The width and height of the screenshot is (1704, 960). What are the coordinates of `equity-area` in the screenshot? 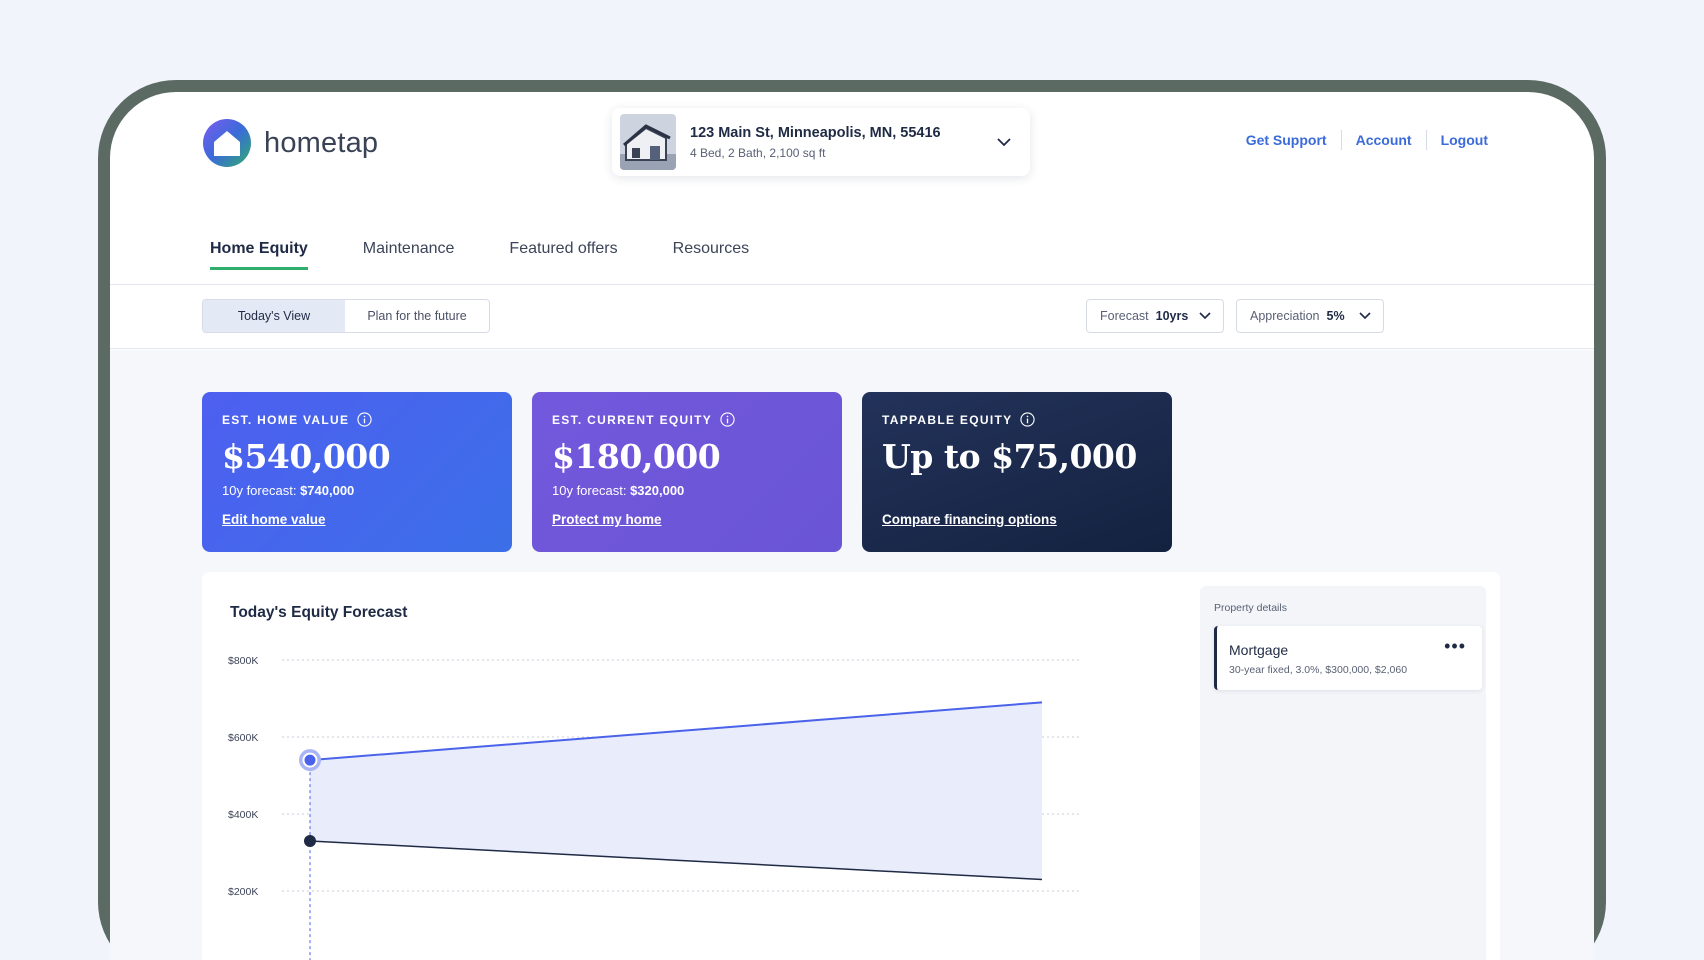 It's located at (676, 791).